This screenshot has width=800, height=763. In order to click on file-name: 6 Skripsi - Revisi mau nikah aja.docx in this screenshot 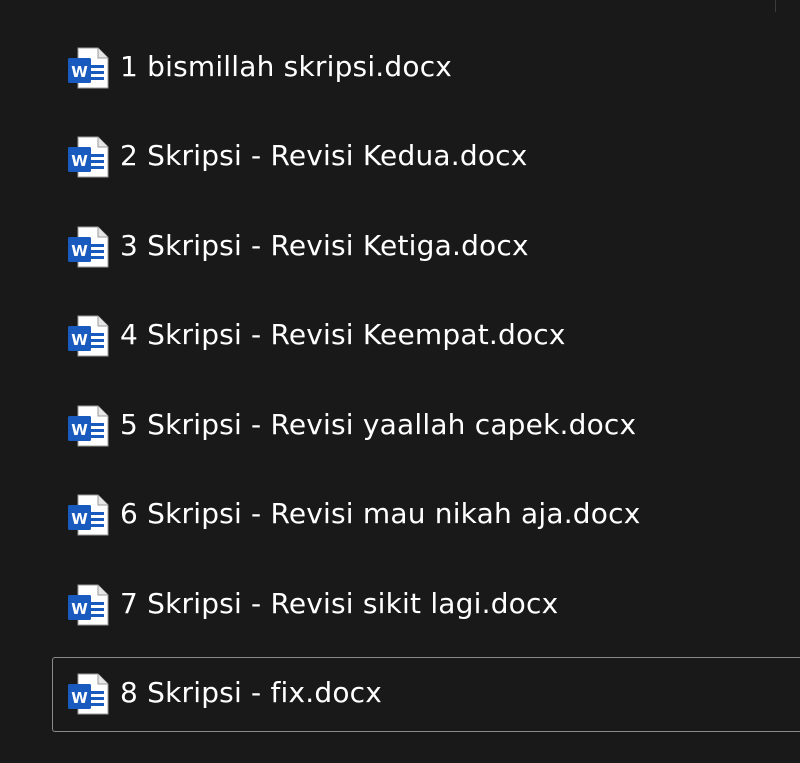, I will do `click(380, 514)`.